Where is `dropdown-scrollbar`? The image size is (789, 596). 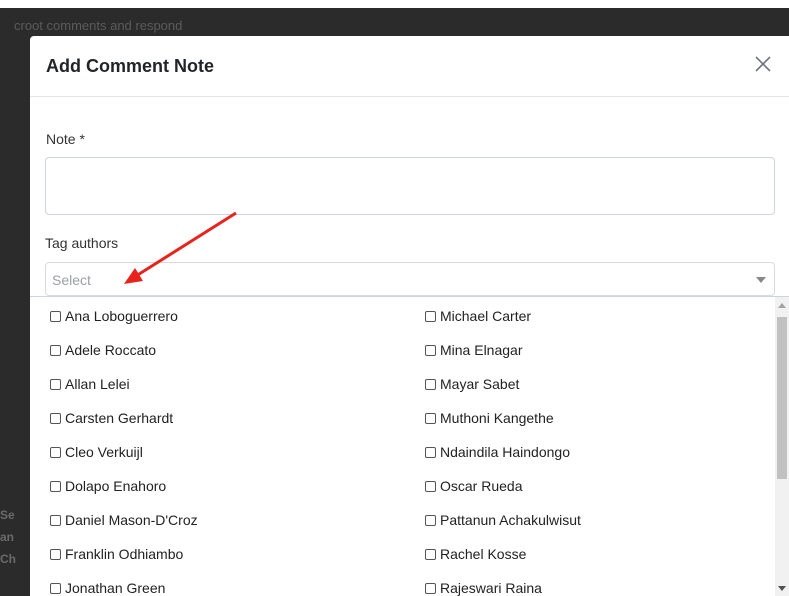
dropdown-scrollbar is located at coordinates (782, 446).